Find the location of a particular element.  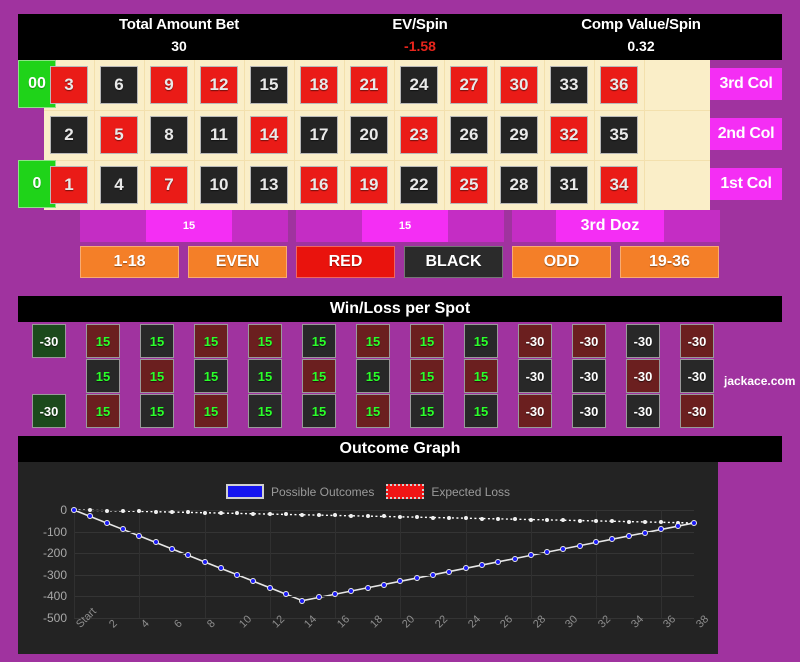

number-cell-25: 25 is located at coordinates (469, 185).